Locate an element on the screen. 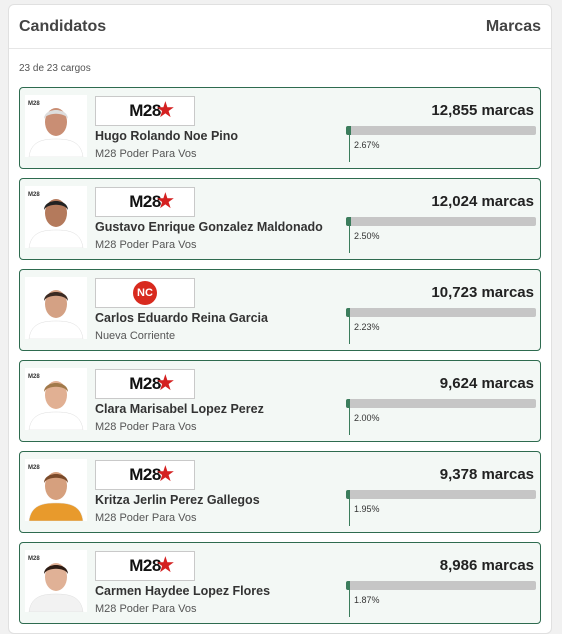  candidate-percent: 2.23% is located at coordinates (367, 327).